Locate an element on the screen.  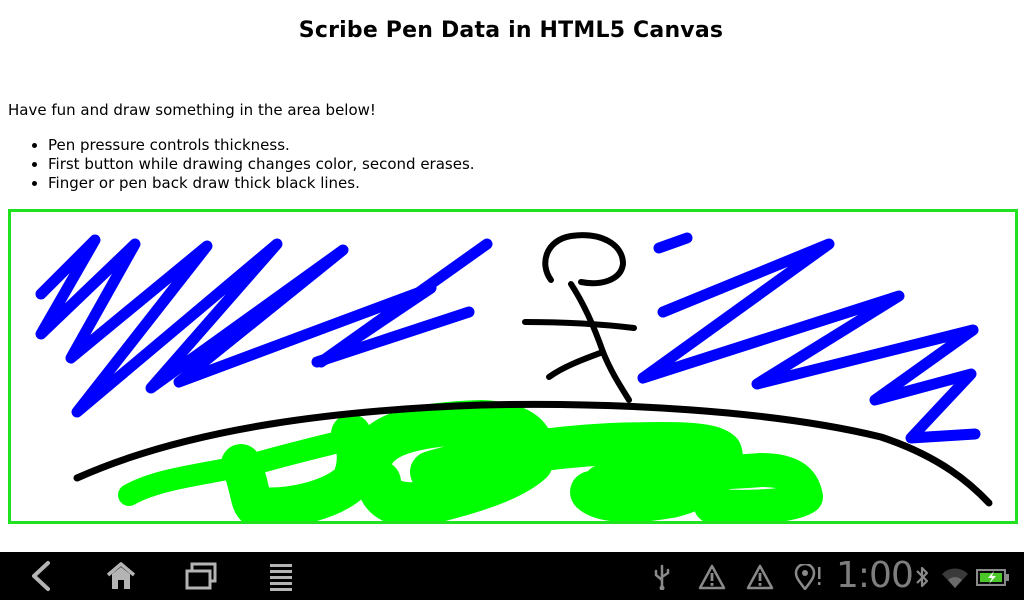
battery-icon is located at coordinates (993, 577).